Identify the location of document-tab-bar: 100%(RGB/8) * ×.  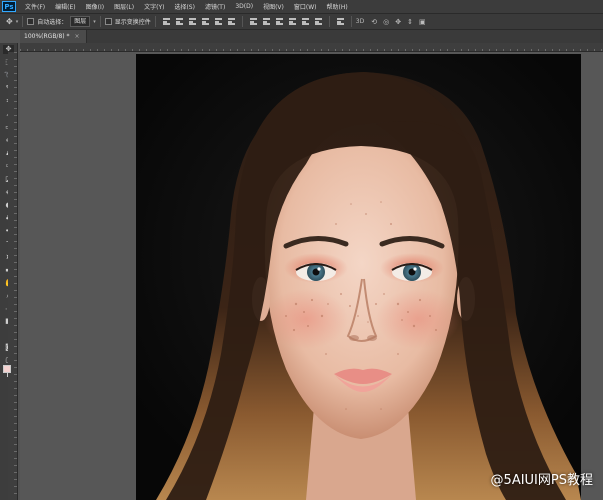
(311, 36).